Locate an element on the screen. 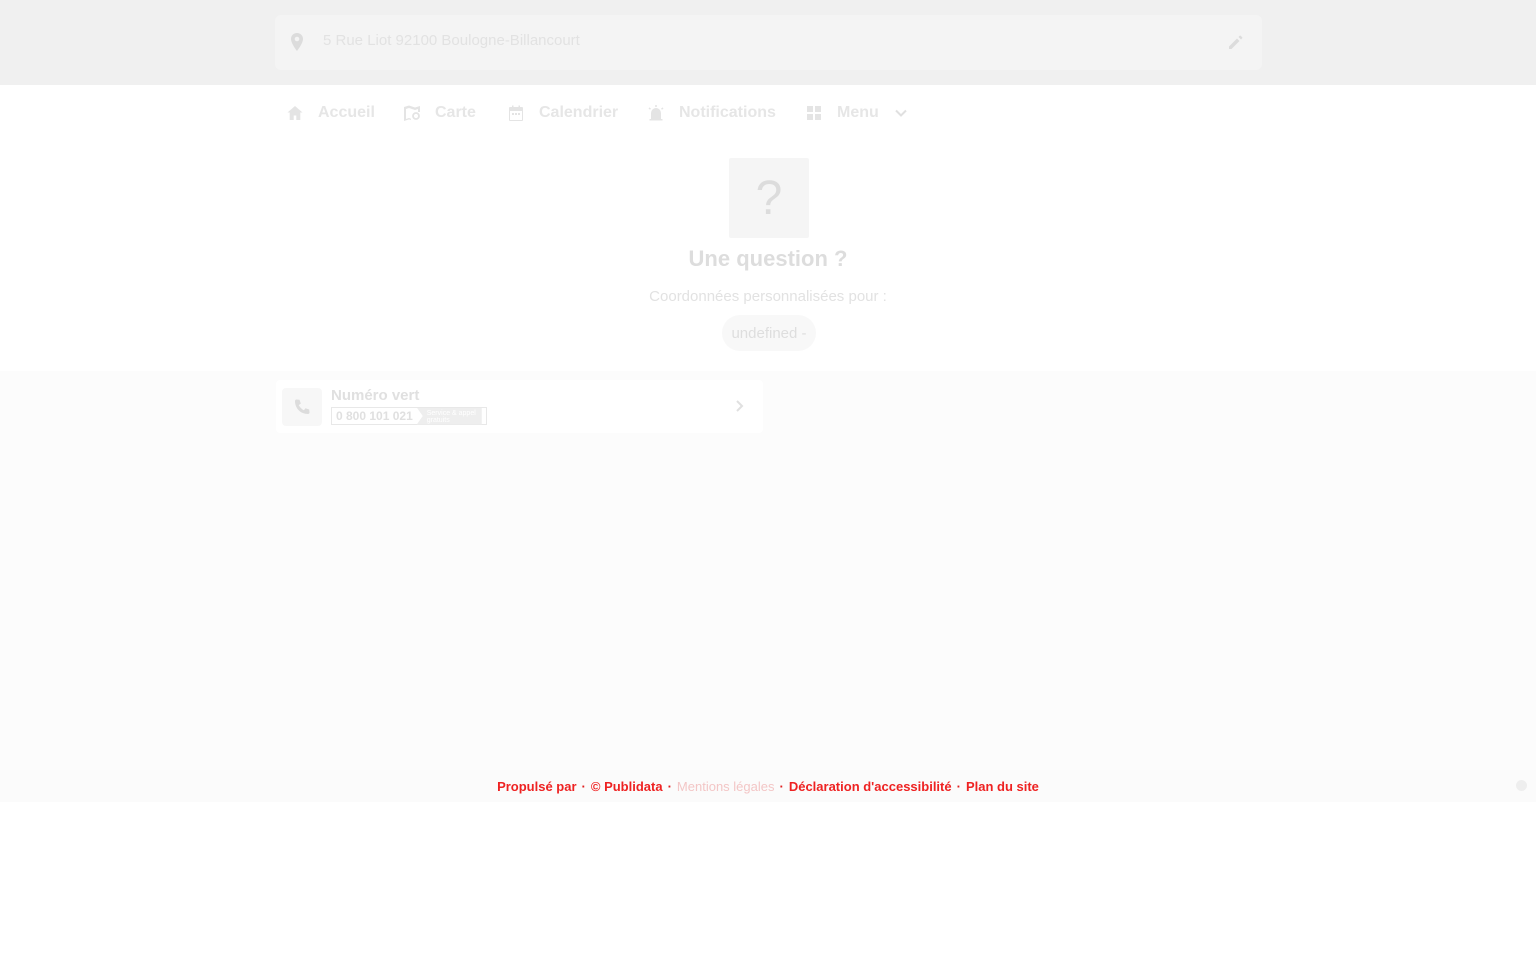 The width and height of the screenshot is (1536, 960). map-icon is located at coordinates (412, 113).